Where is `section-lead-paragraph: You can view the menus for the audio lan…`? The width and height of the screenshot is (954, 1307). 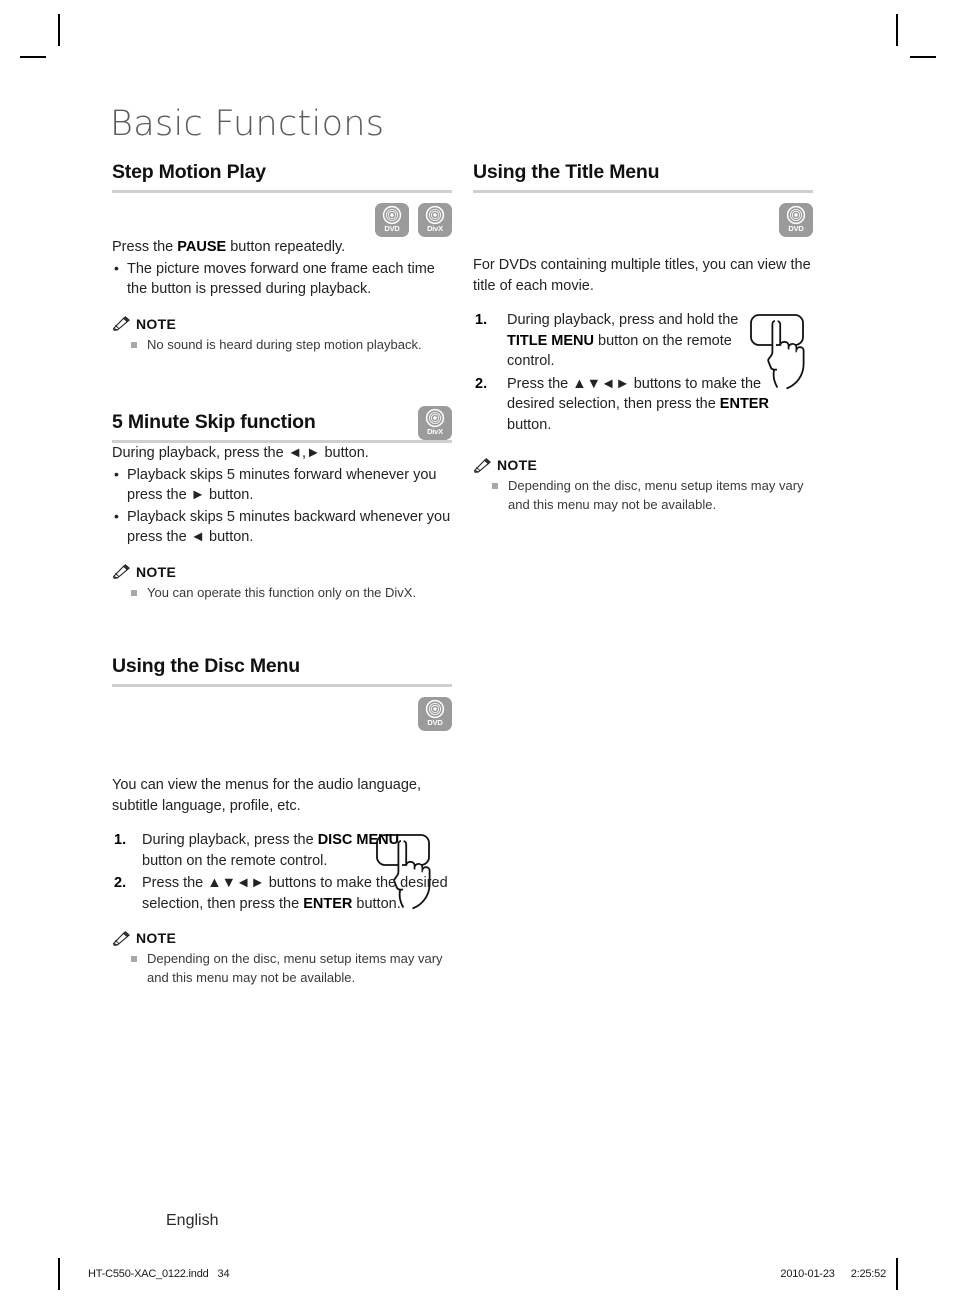
section-lead-paragraph: You can view the menus for the audio lan… is located at coordinates (267, 795).